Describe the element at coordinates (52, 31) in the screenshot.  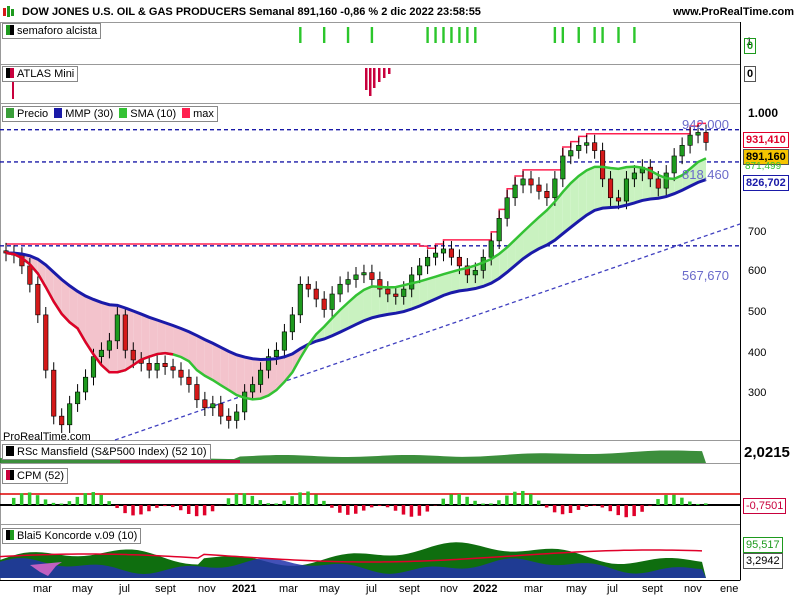
I see `semaforo-panel-label: semaforo alcista` at that location.